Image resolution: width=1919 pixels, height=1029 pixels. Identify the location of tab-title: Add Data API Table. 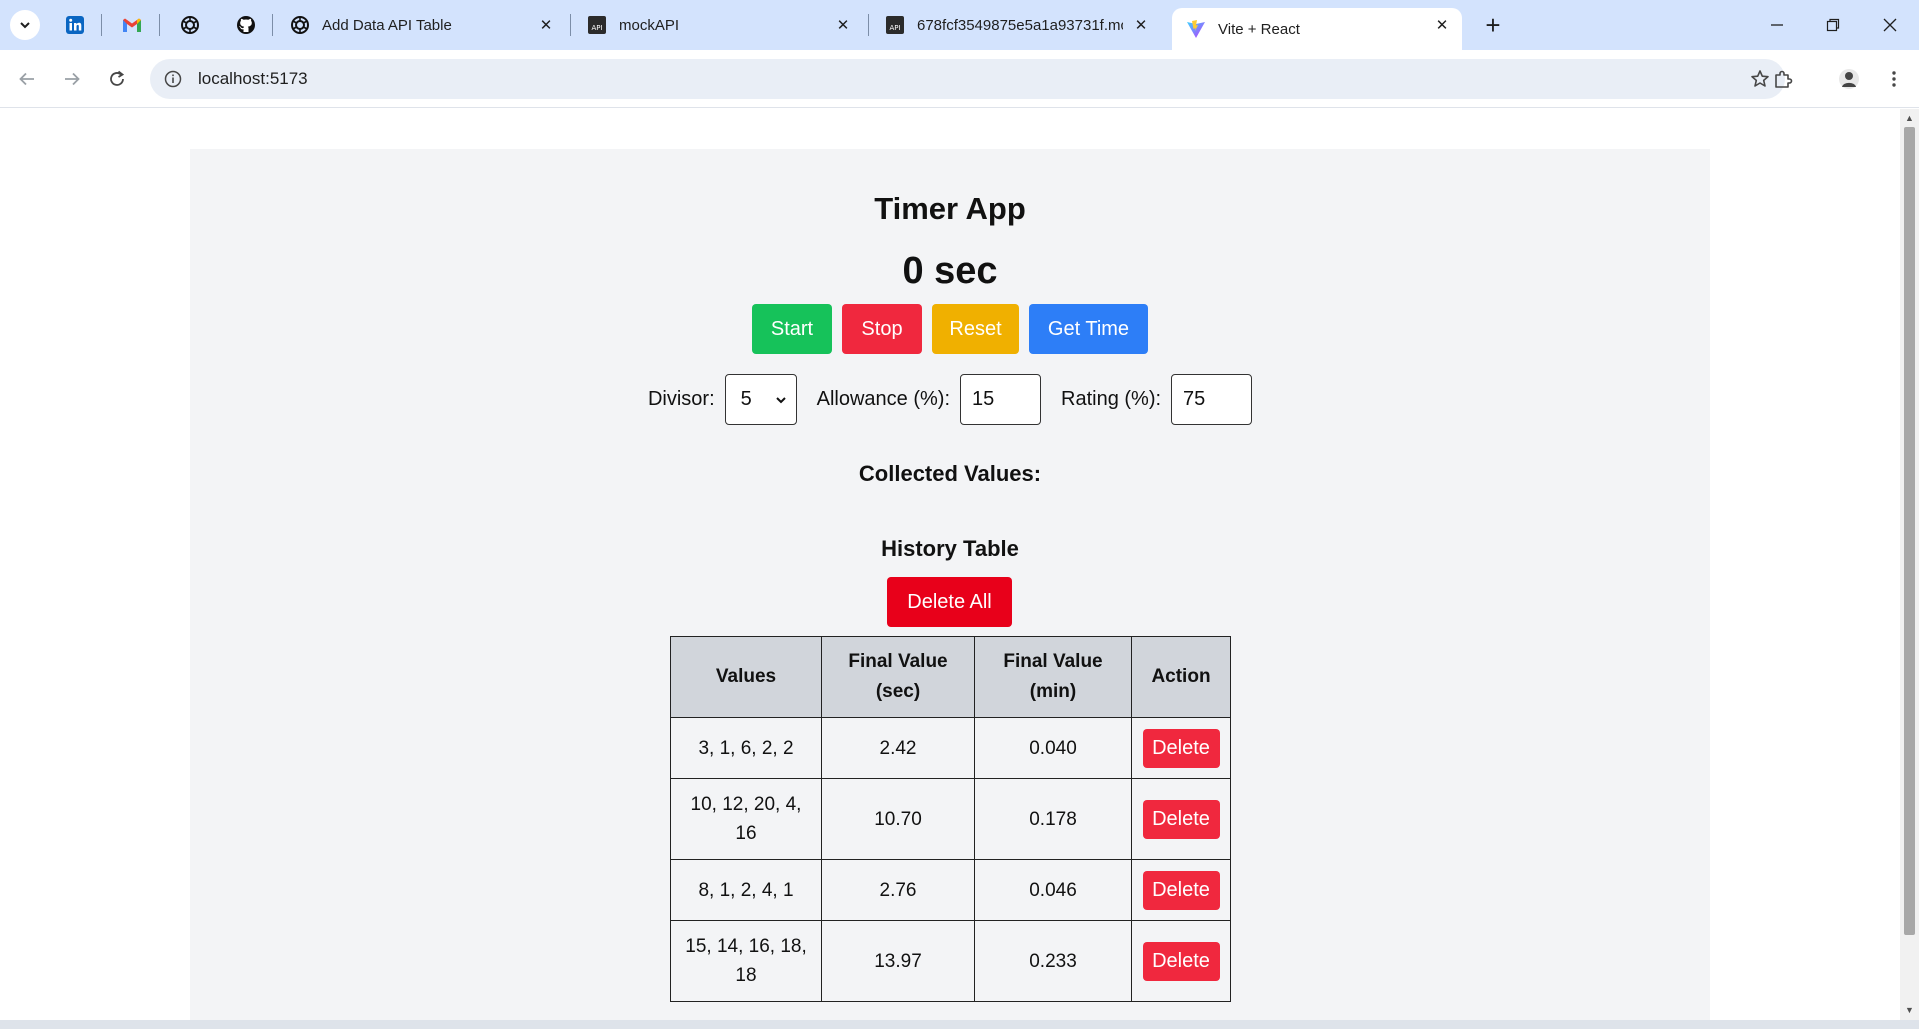
(387, 25).